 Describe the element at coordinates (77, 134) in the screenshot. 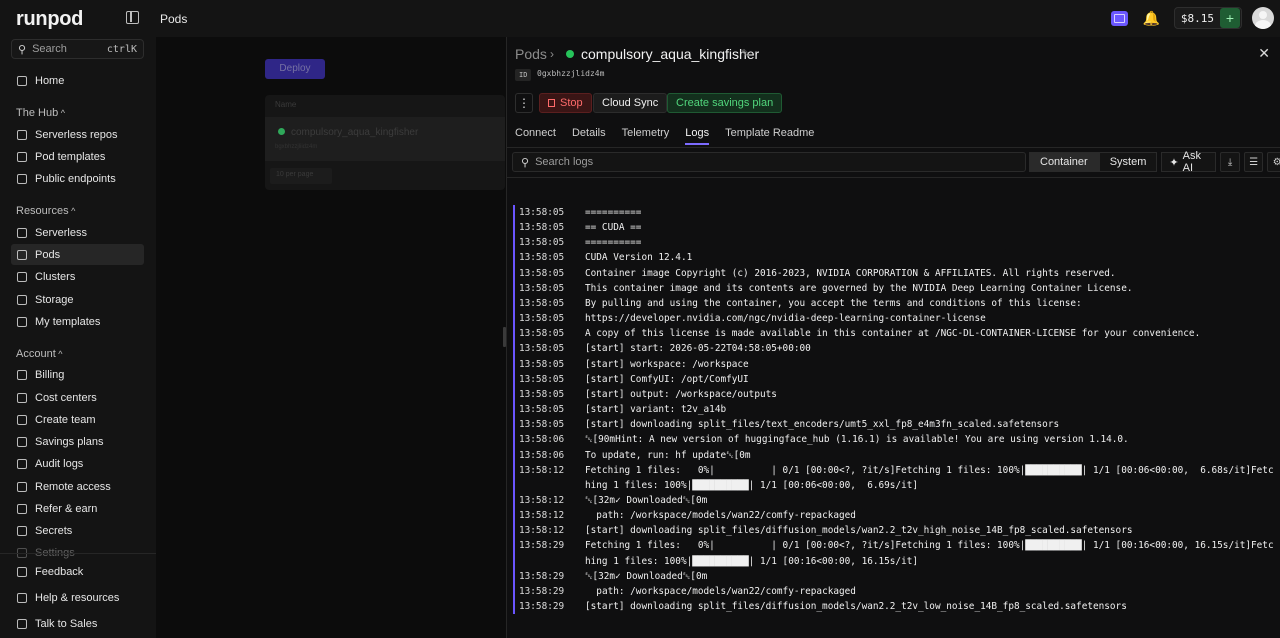

I see `sidebar-item-serverless-repos: Serverless repos` at that location.